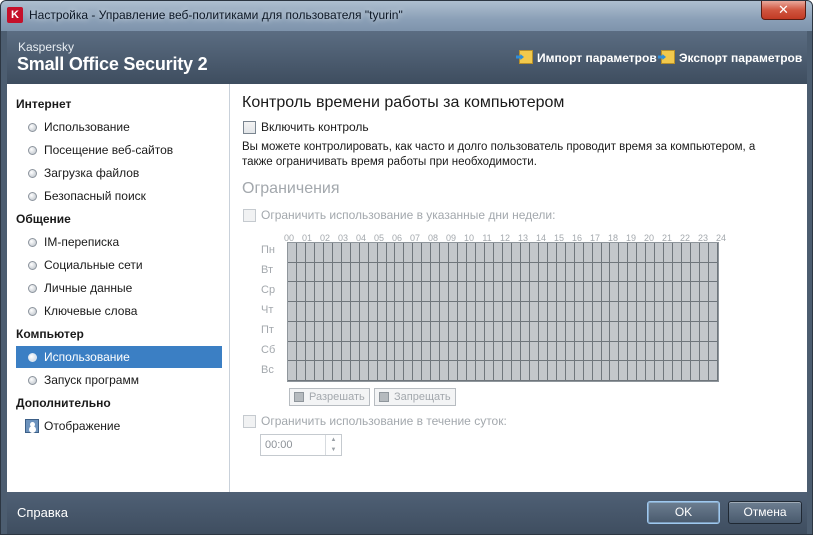 This screenshot has height=535, width=813. What do you see at coordinates (333, 450) in the screenshot?
I see `spin-down-icon: ▼` at bounding box center [333, 450].